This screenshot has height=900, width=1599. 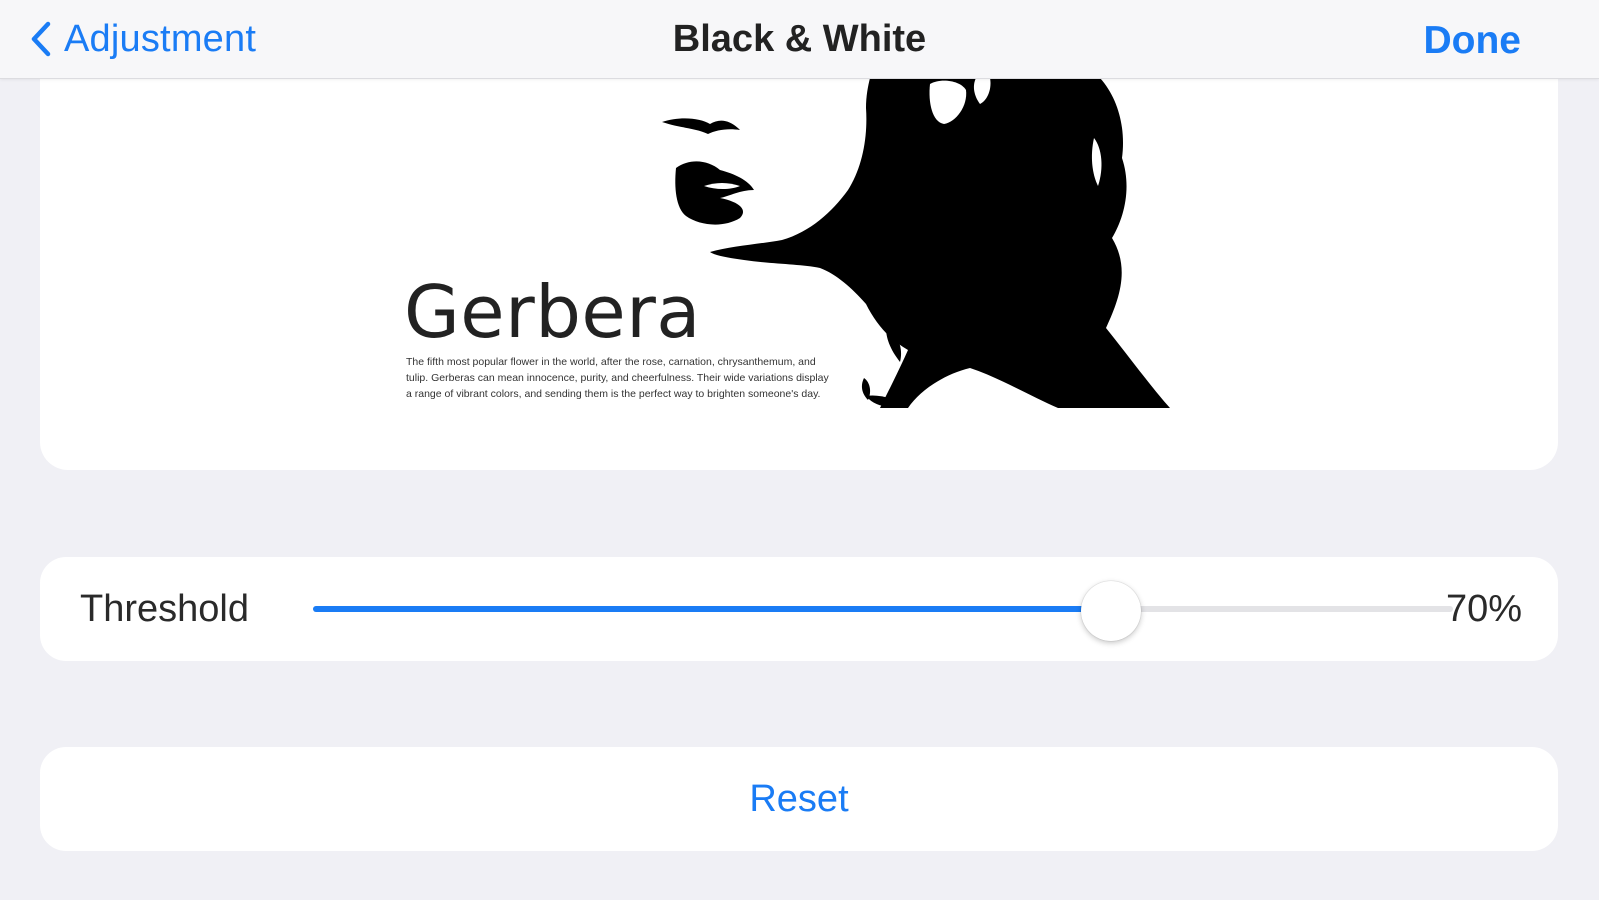 I want to click on page-title: Black & White, so click(x=799, y=39).